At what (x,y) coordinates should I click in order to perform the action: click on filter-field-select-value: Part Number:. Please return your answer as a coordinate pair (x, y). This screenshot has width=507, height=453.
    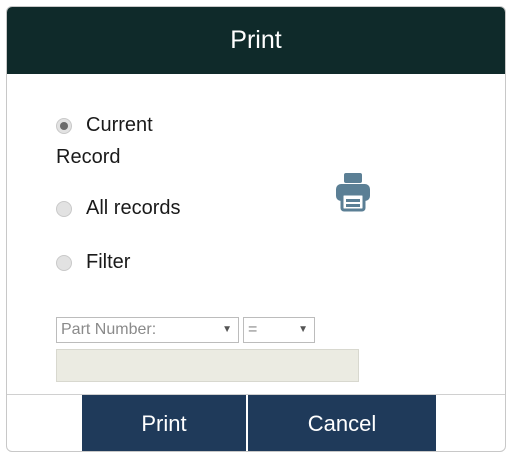
    Looking at the image, I should click on (109, 329).